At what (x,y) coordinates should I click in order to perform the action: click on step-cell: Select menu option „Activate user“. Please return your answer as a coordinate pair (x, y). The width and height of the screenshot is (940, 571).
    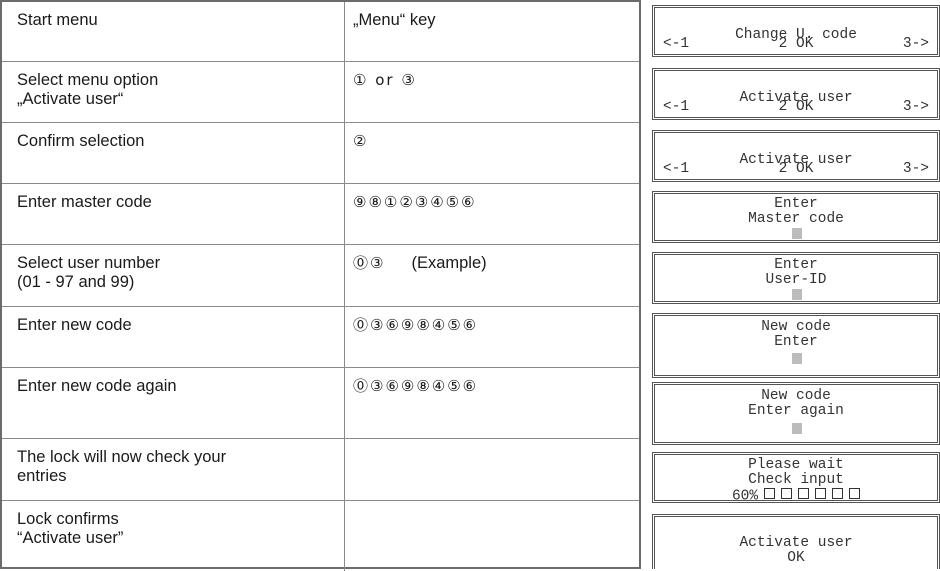
    Looking at the image, I should click on (173, 92).